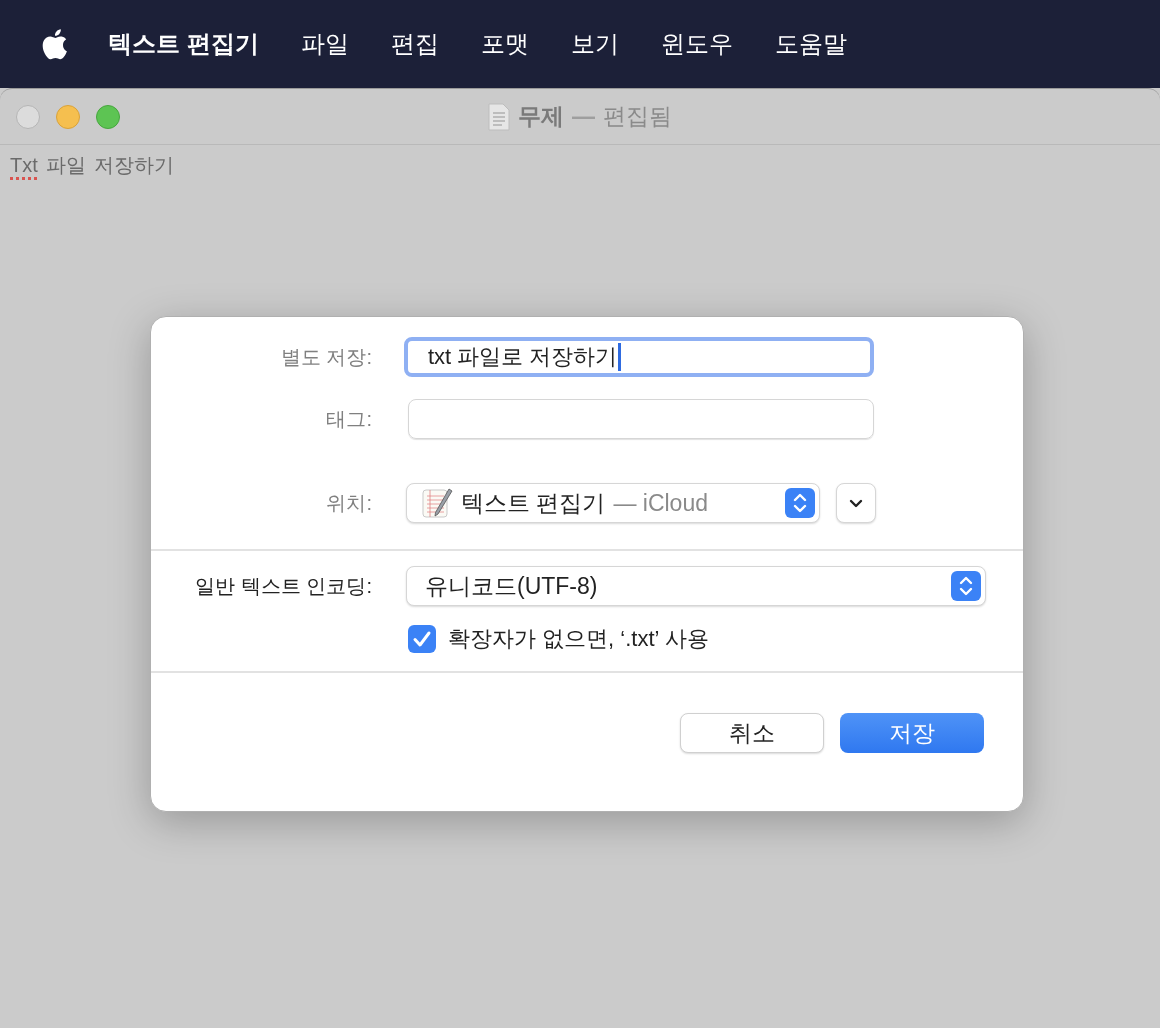 Image resolution: width=1160 pixels, height=1028 pixels. What do you see at coordinates (912, 733) in the screenshot?
I see `save-button: 저장` at bounding box center [912, 733].